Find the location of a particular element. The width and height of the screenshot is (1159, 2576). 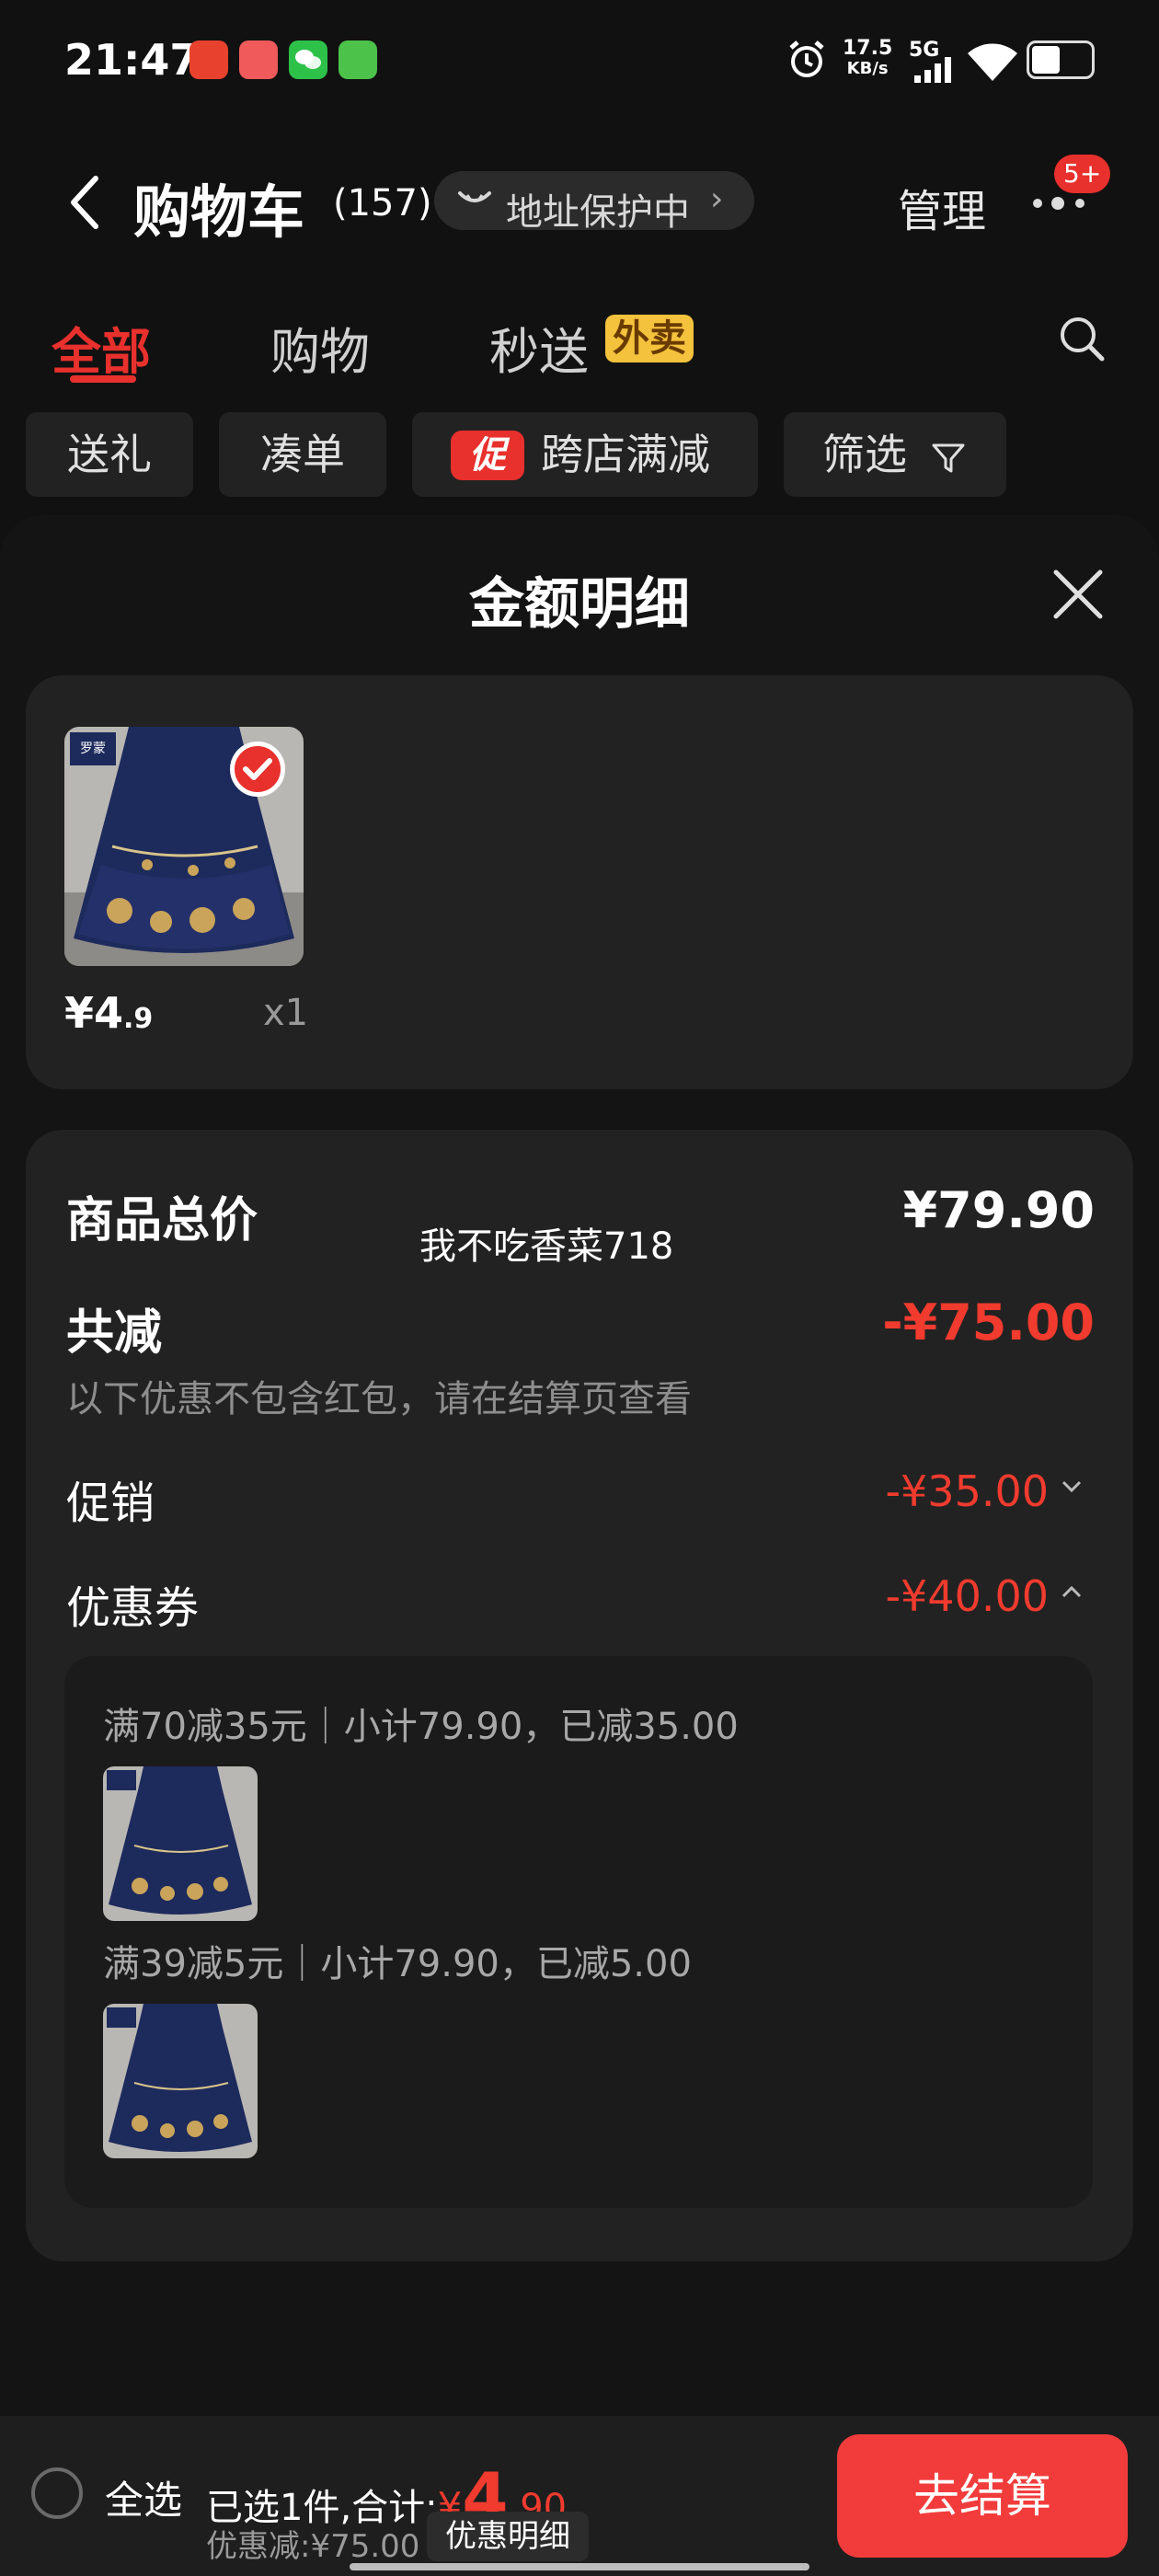

close-button is located at coordinates (1078, 594).